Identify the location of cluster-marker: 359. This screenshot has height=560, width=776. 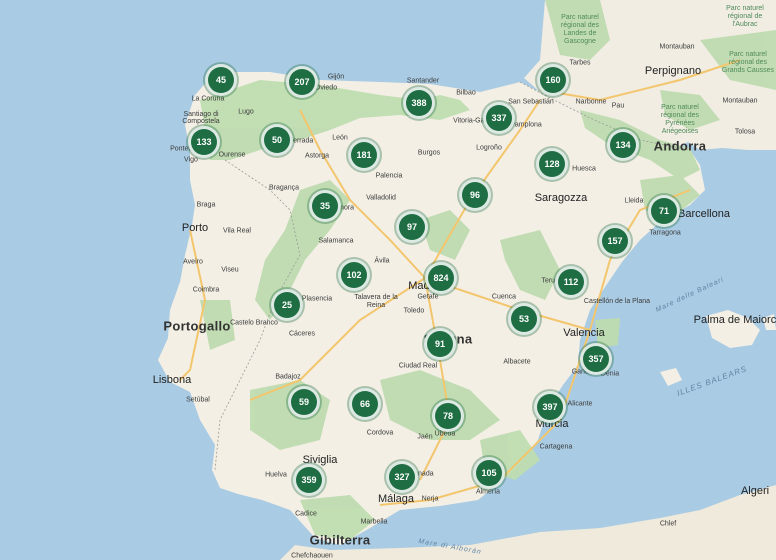
(309, 480).